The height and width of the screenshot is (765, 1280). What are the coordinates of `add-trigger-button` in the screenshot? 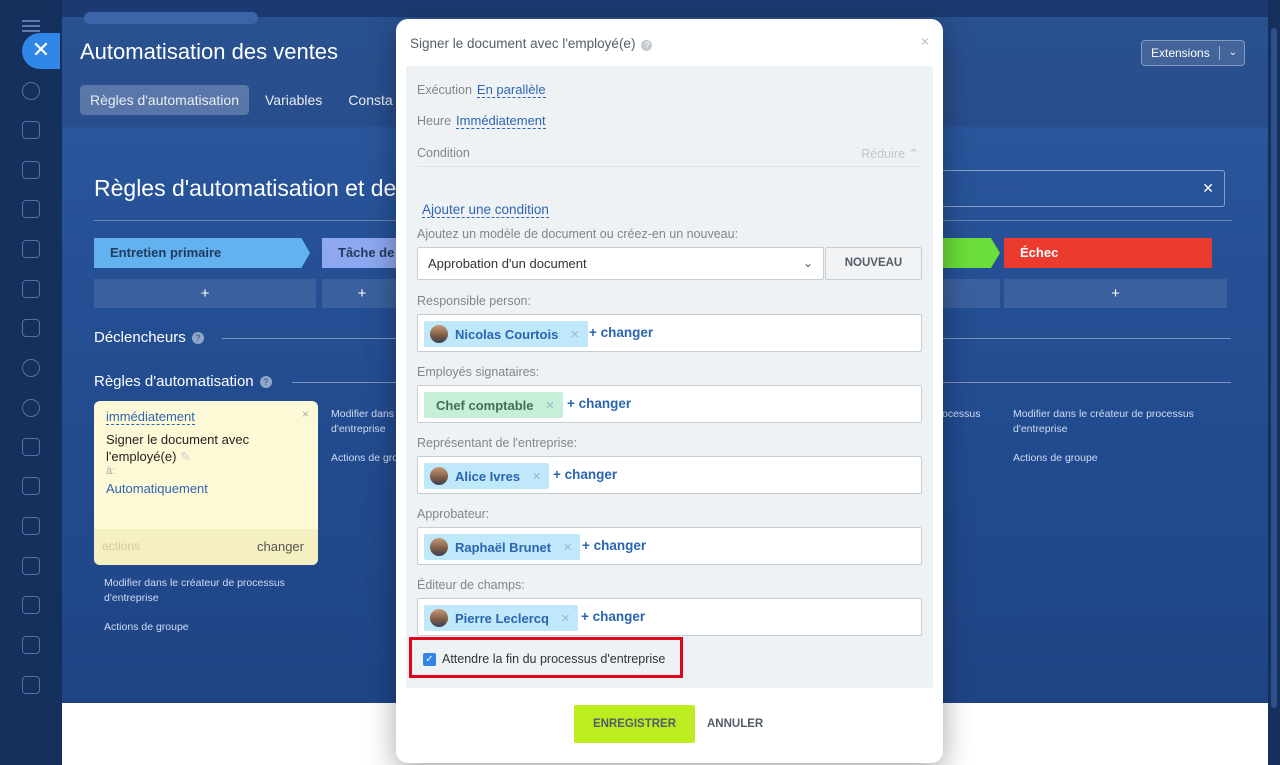 It's located at (971, 293).